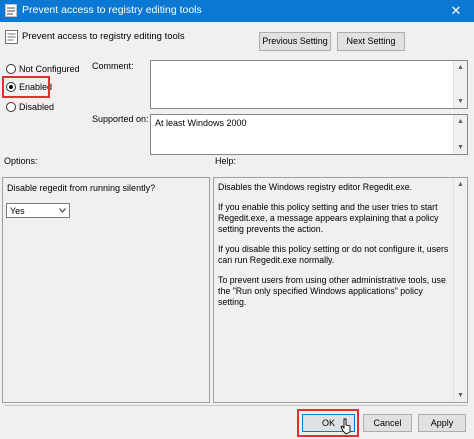 The image size is (474, 439). What do you see at coordinates (328, 423) in the screenshot?
I see `ok-label: OK` at bounding box center [328, 423].